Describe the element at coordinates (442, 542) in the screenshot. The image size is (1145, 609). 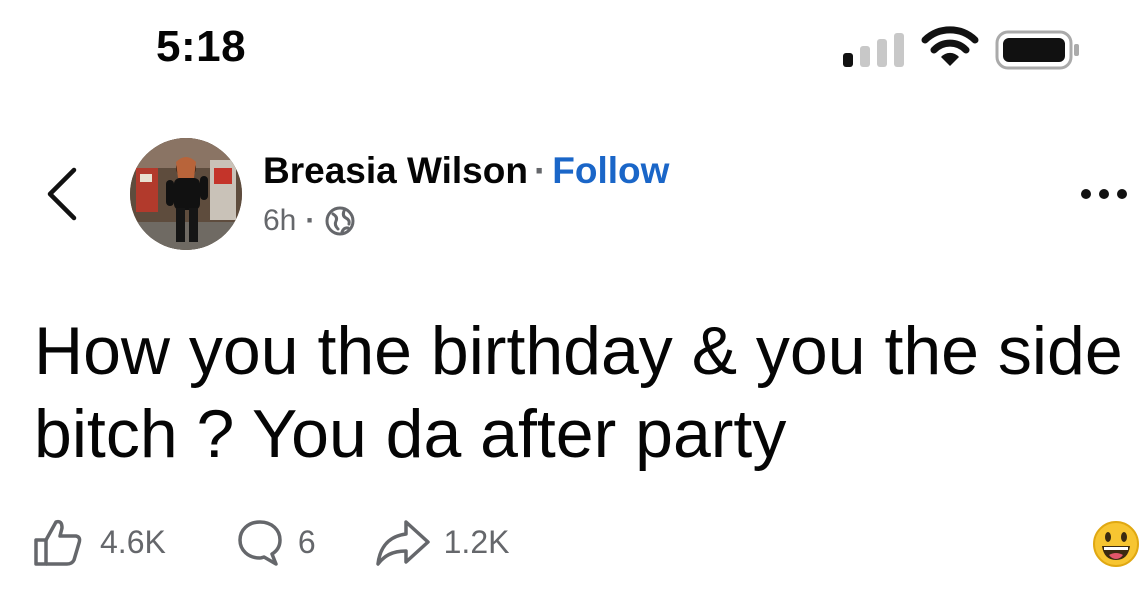
I see `share-button: 1.2K` at that location.